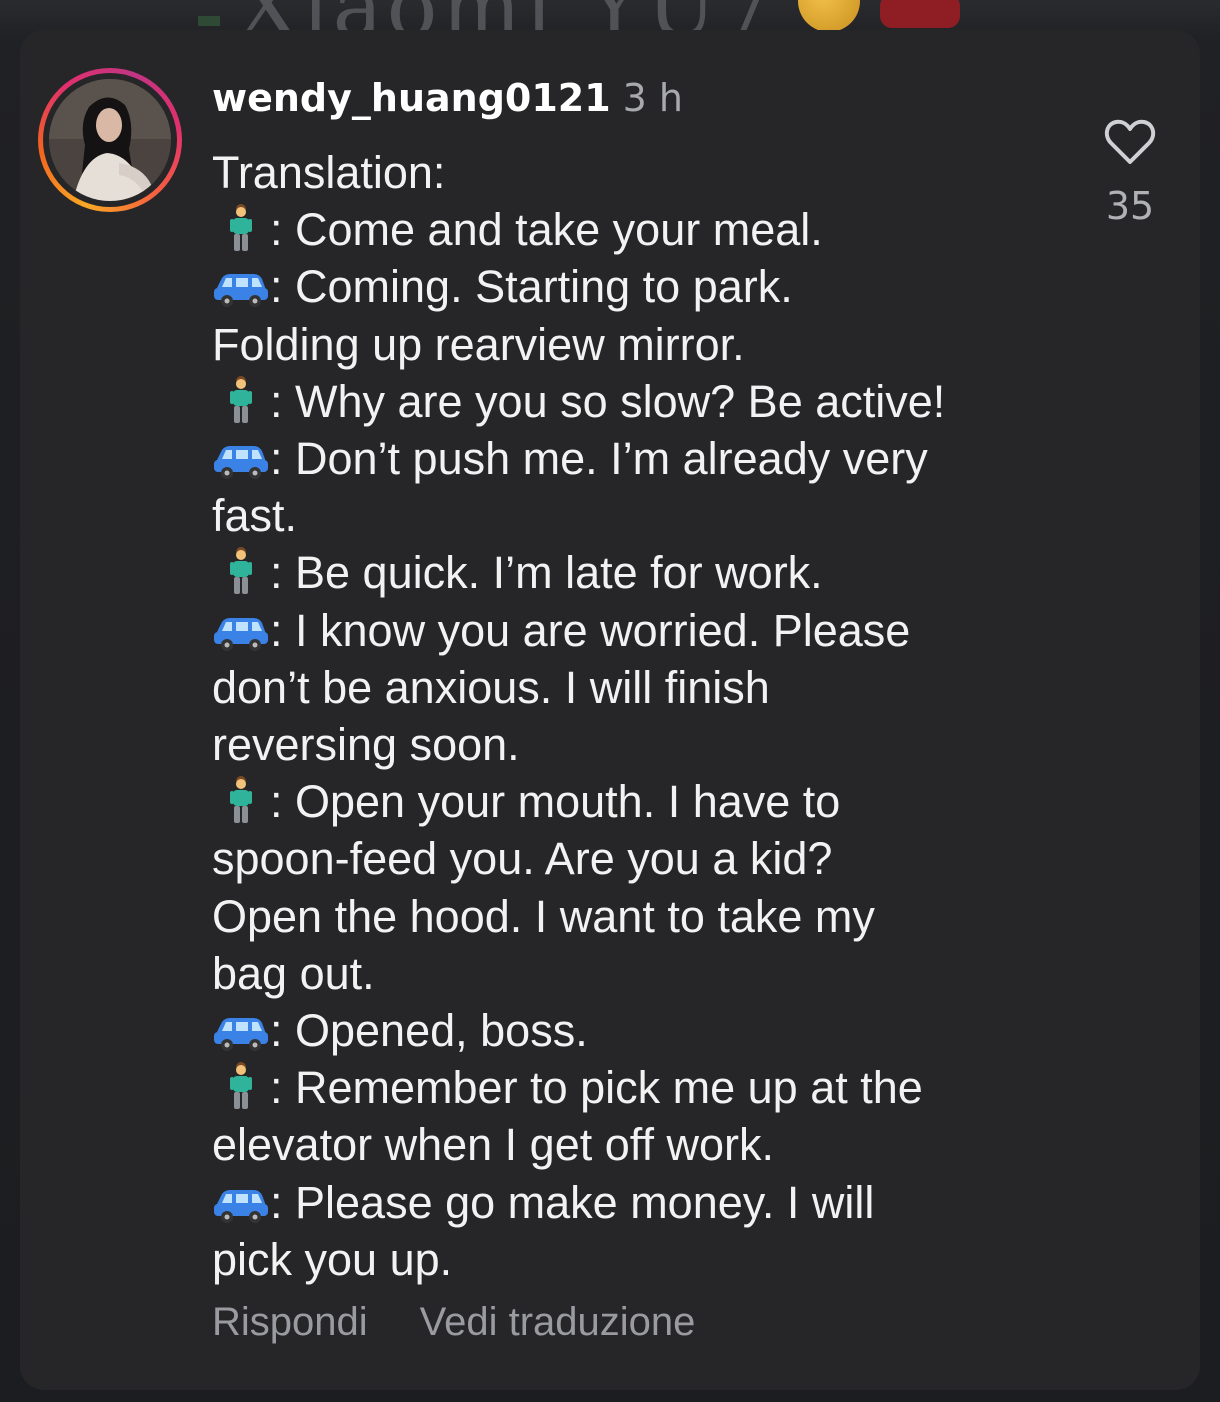 This screenshot has width=1220, height=1402. I want to click on comment-line: elevator when I get off work., so click(627, 1144).